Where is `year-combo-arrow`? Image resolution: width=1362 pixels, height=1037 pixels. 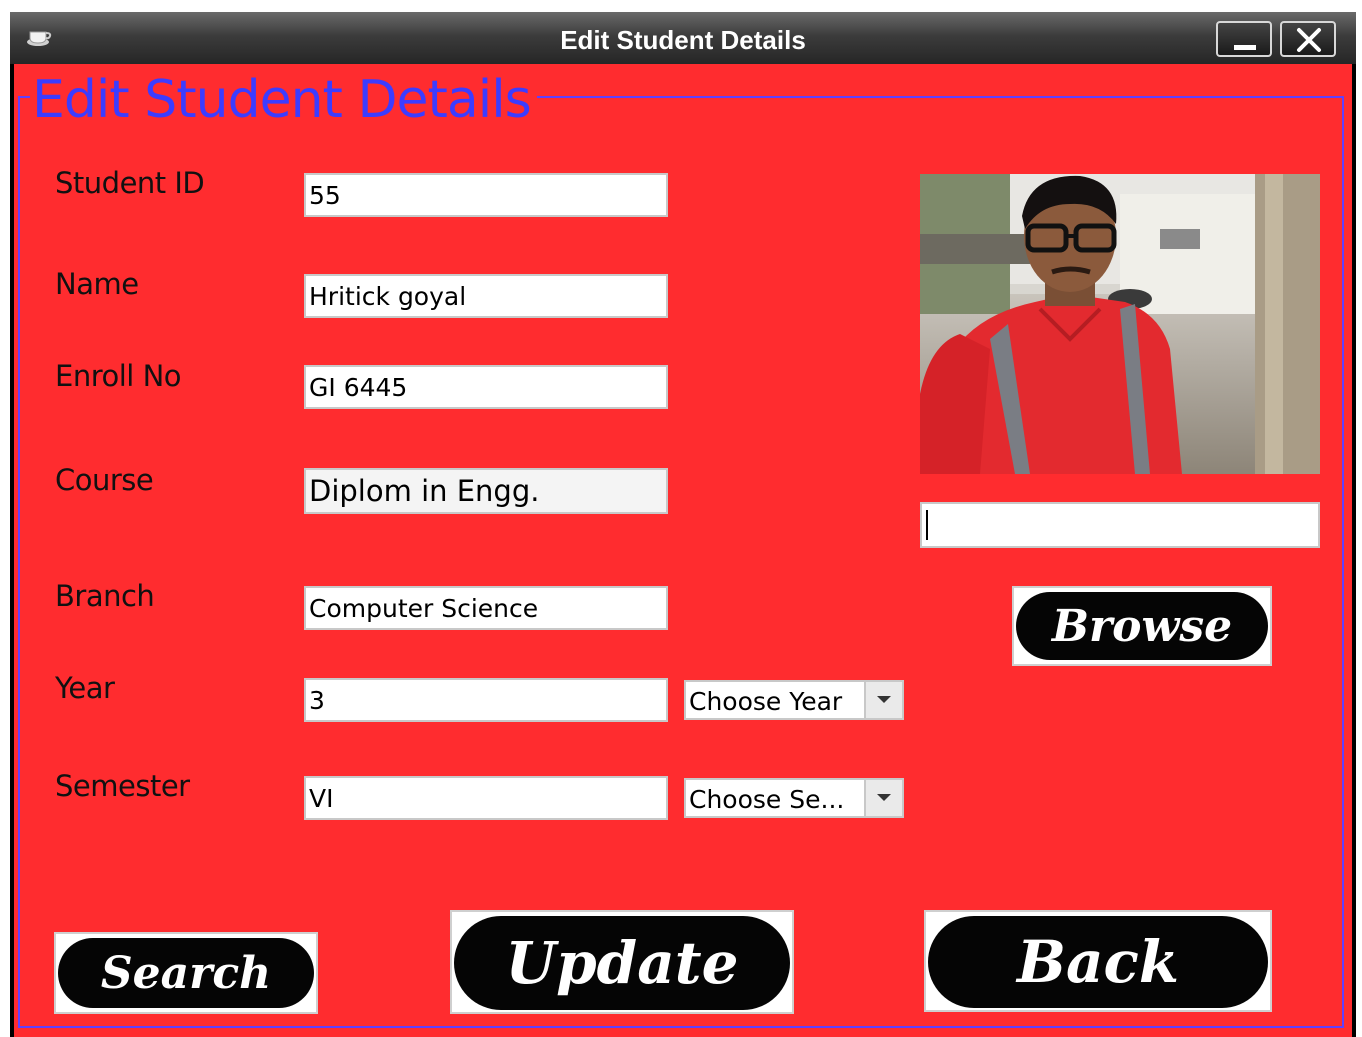 year-combo-arrow is located at coordinates (883, 700).